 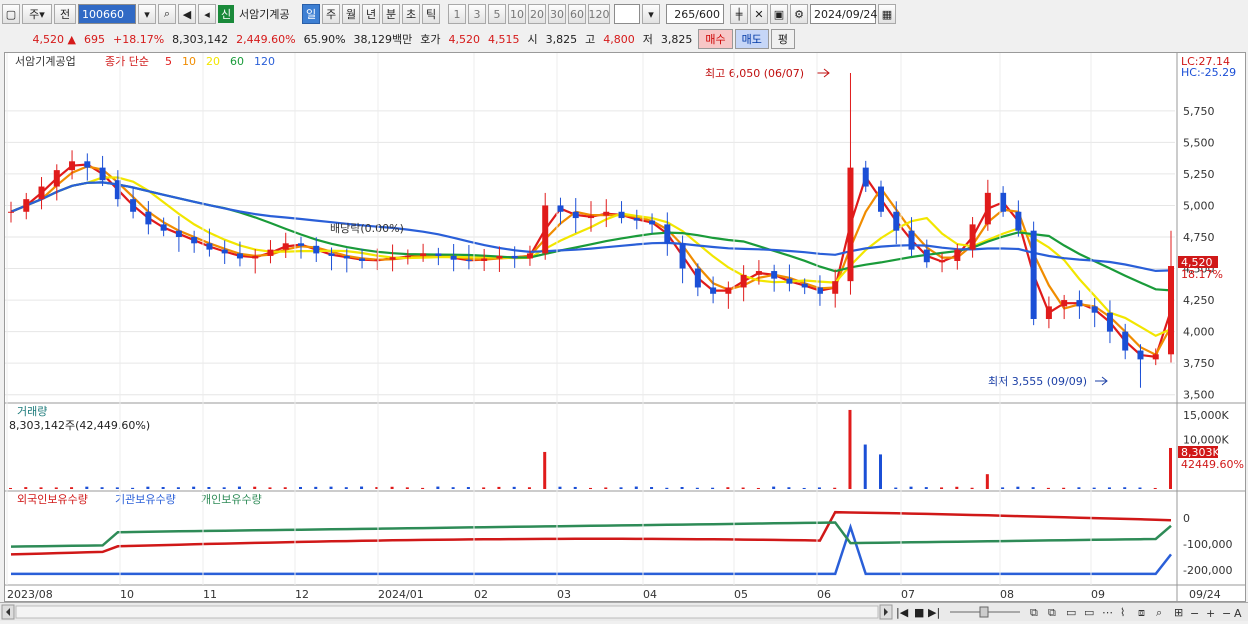 I want to click on x-tick-4: 2024/01, so click(x=401, y=594).